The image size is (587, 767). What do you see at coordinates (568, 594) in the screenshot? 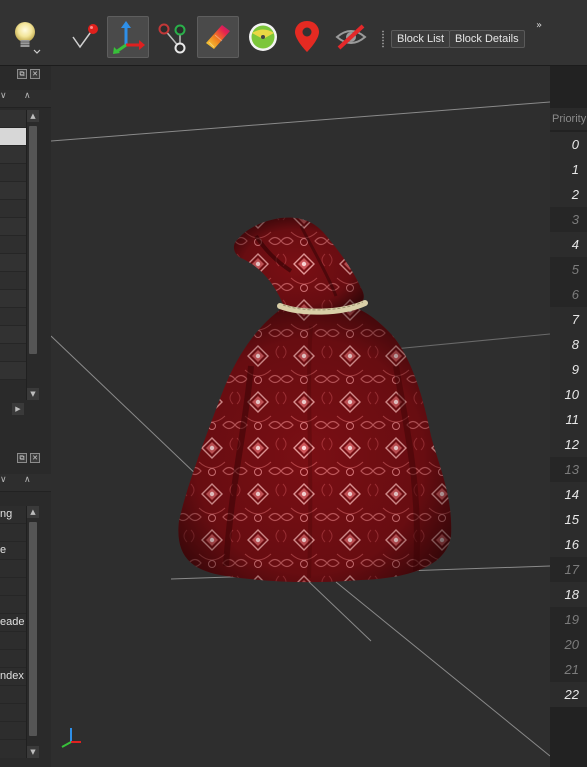
I see `priority-row: 18` at bounding box center [568, 594].